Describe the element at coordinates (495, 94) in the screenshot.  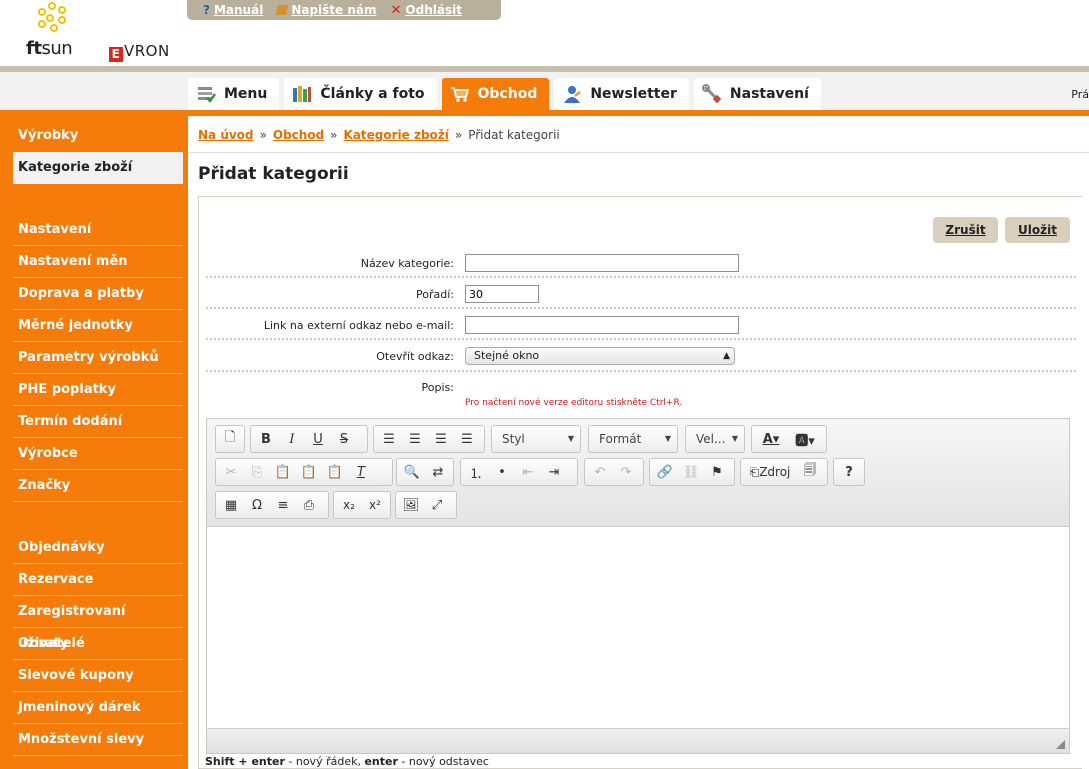
I see `tab-shop: Obchod` at that location.